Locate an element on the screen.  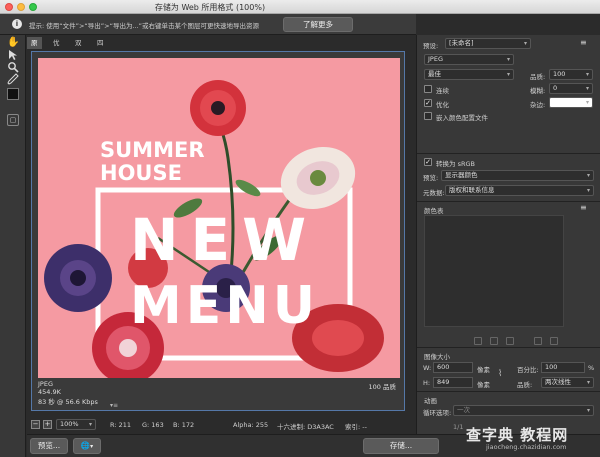
blur-input: 0 ▾ is located at coordinates (571, 88).